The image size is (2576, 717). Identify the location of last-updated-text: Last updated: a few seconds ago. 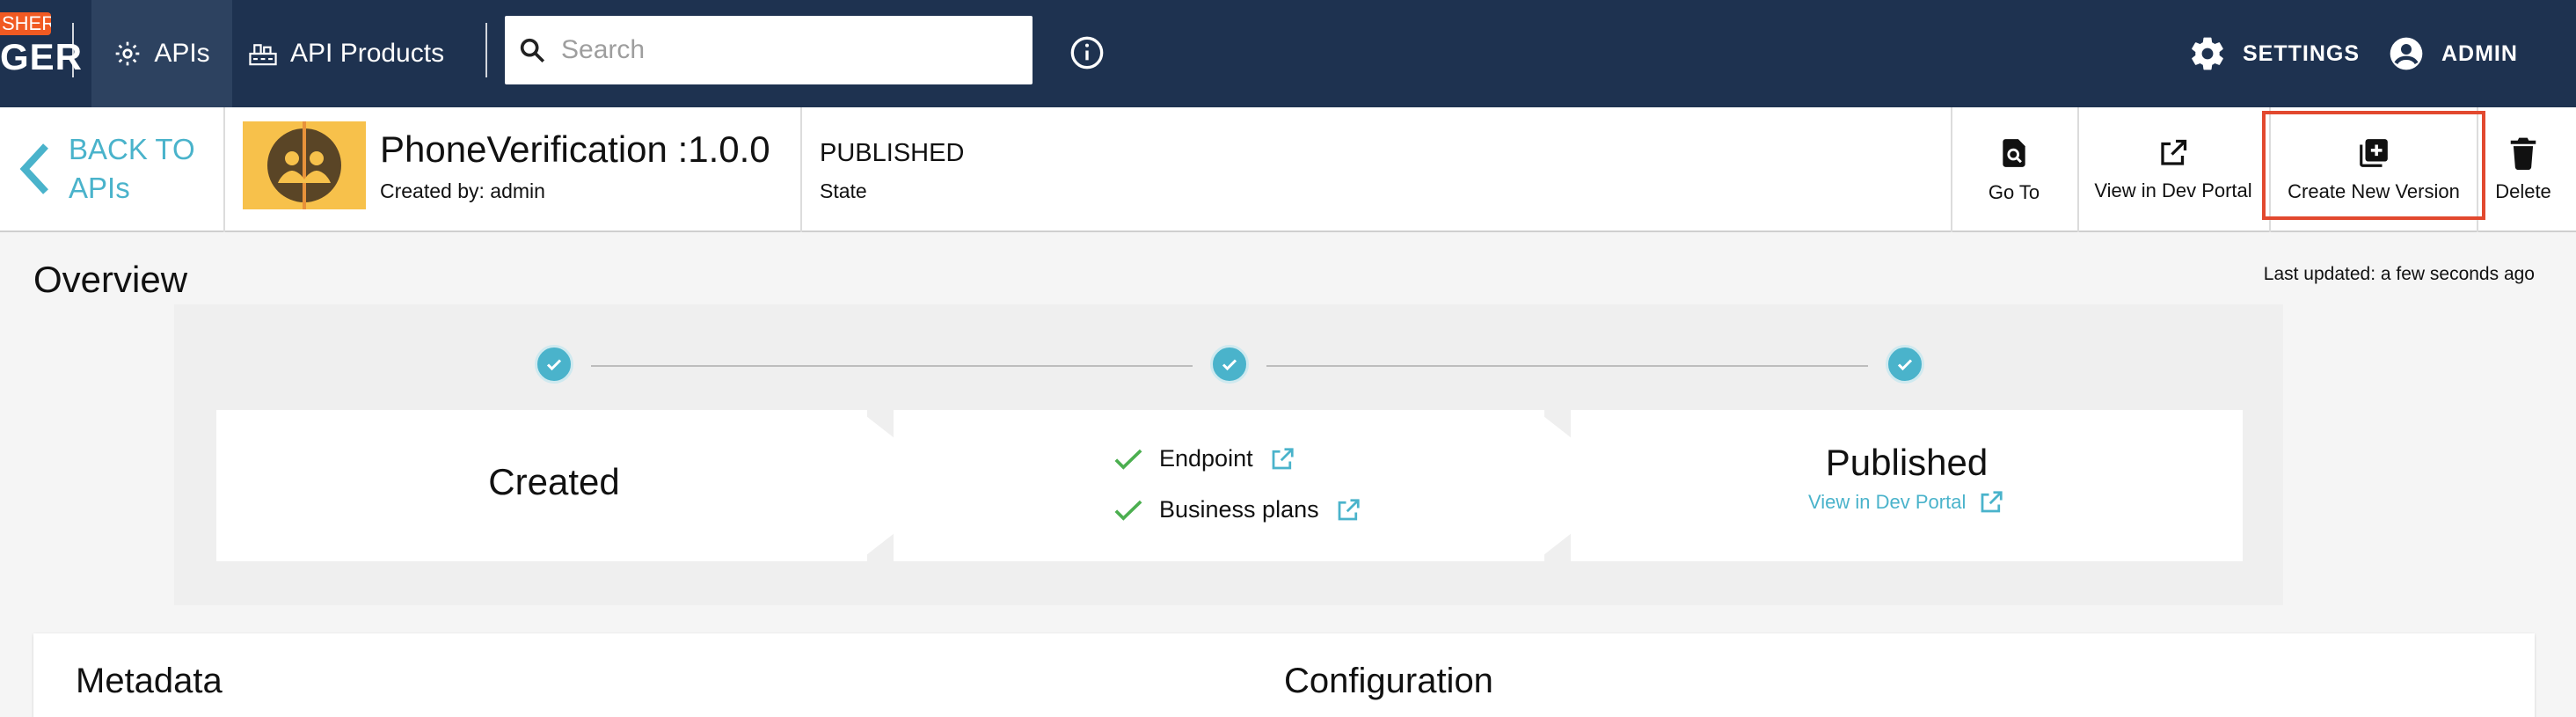
(2399, 274).